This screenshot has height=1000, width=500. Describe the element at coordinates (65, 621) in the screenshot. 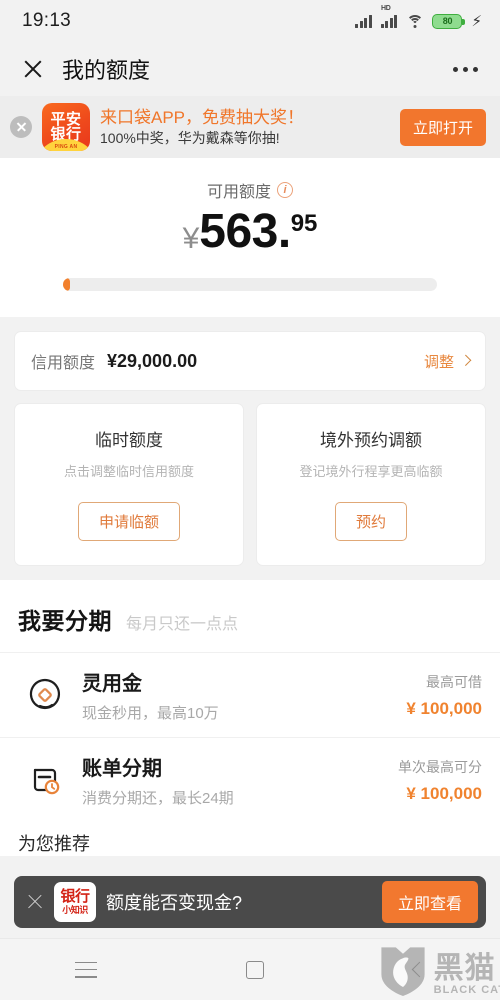

I see `section-title: 我要分期` at that location.